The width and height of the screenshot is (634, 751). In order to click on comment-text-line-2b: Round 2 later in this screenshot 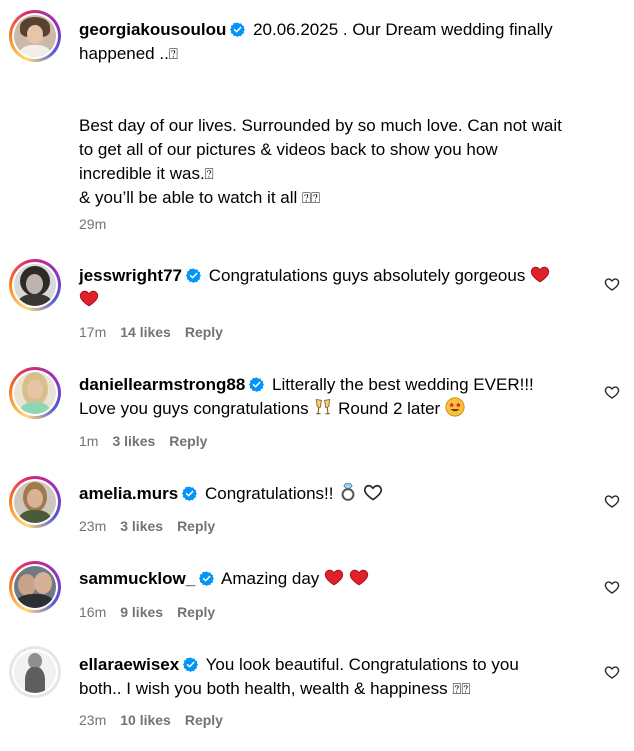, I will do `click(389, 408)`.